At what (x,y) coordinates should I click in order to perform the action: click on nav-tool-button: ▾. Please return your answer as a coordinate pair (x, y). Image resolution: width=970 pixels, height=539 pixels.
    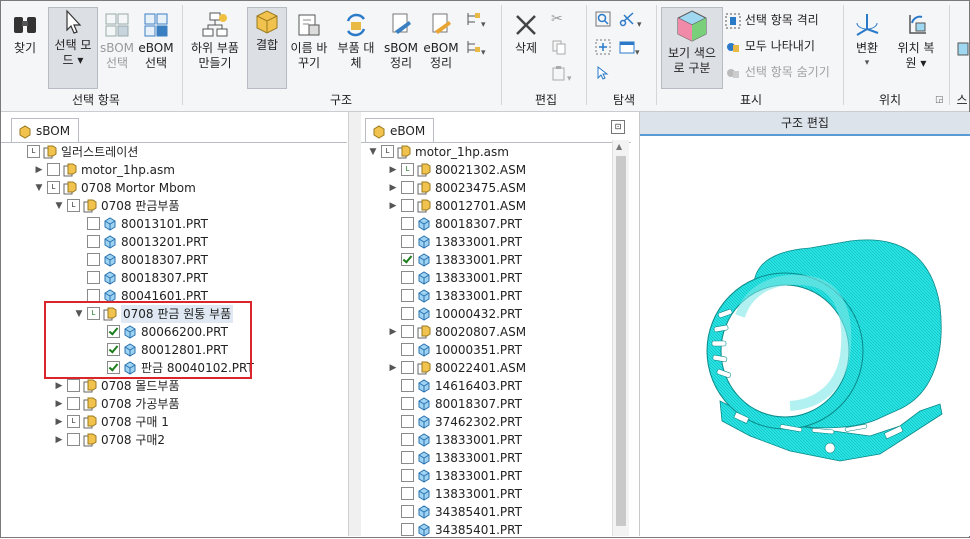
    Looking at the image, I should click on (630, 20).